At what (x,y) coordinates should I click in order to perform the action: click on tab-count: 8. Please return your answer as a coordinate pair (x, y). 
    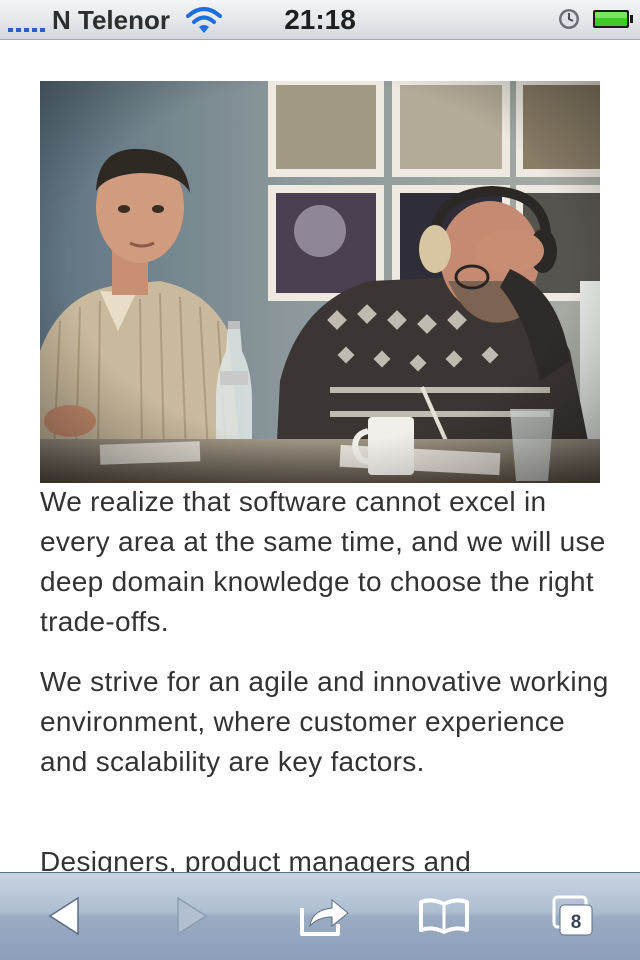
    Looking at the image, I should click on (576, 922).